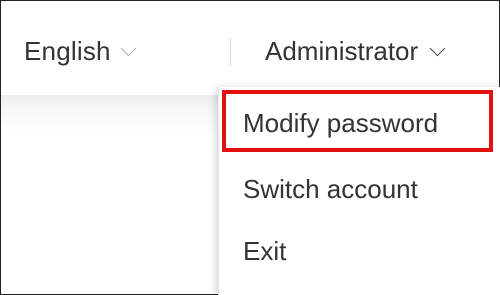  I want to click on menu-item-switch-account: Switch account, so click(330, 189).